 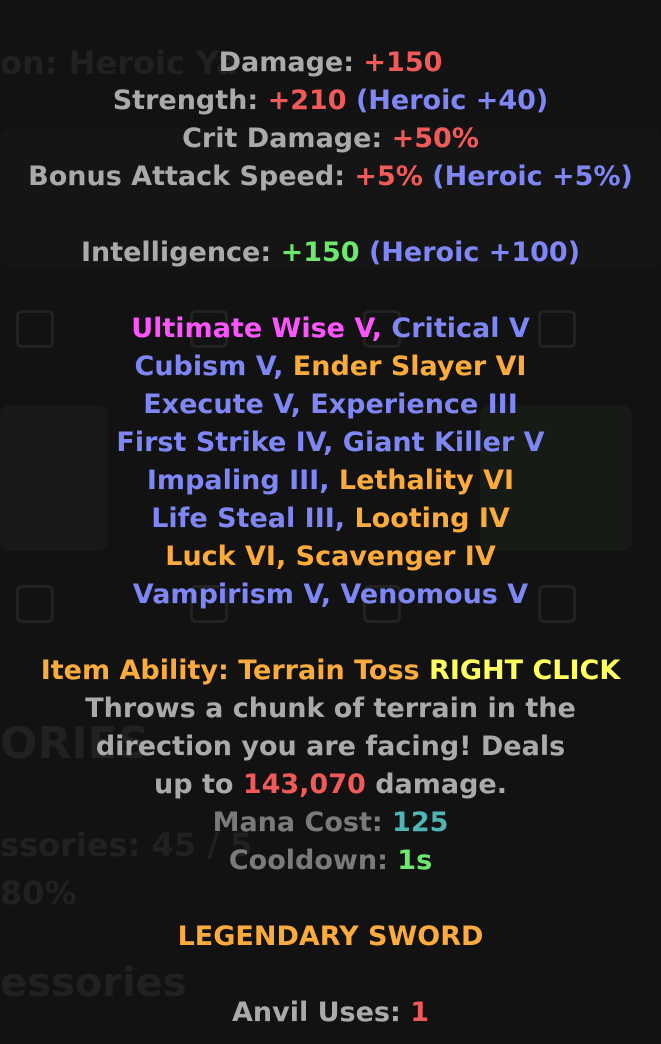 I want to click on enchant-line: Cubism V, Ender Slayer VI, so click(x=330, y=366).